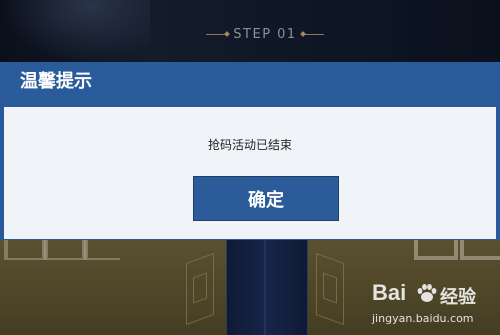 The width and height of the screenshot is (500, 335). I want to click on dialog-message: 抢码活动已结束, so click(249, 145).